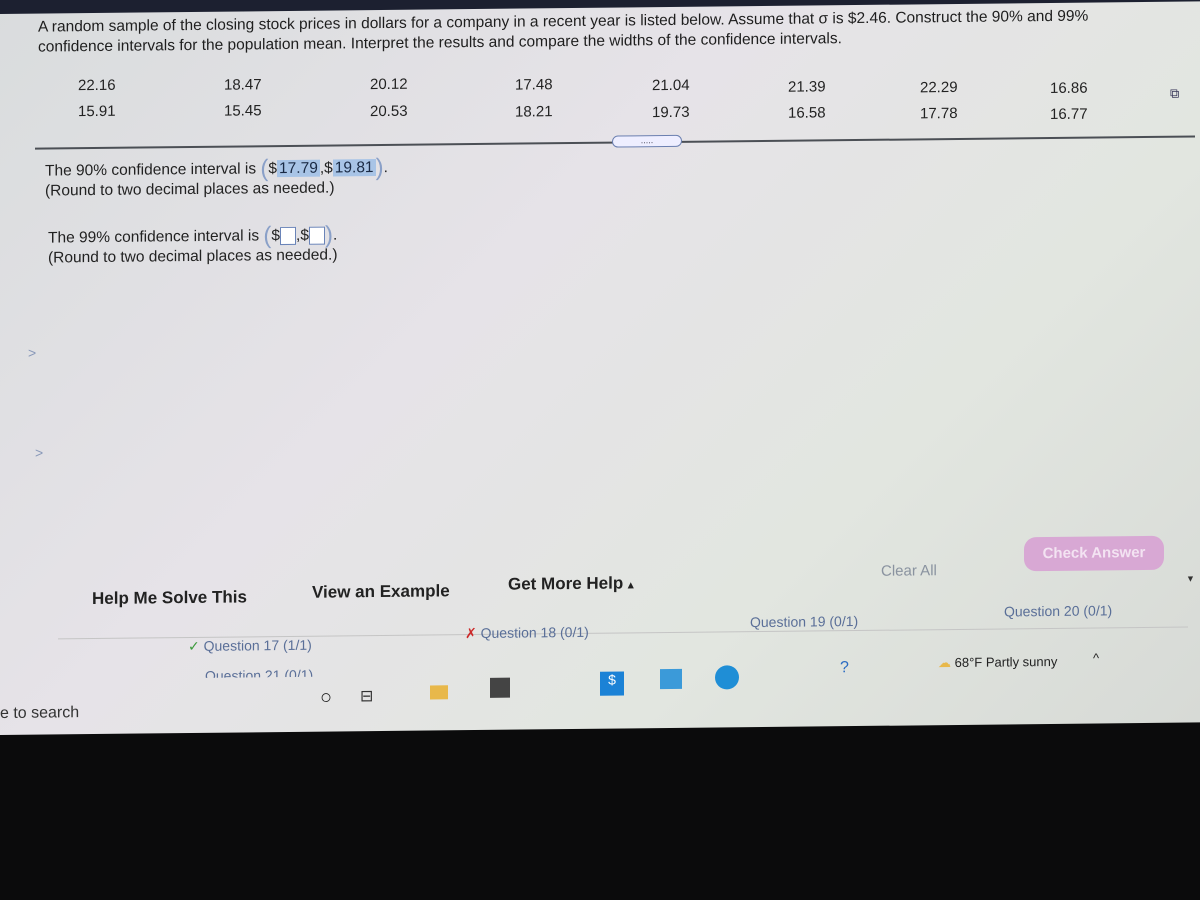 The width and height of the screenshot is (1200, 900). Describe the element at coordinates (566, 583) in the screenshot. I see `get-more-help-label: Get More Help` at that location.